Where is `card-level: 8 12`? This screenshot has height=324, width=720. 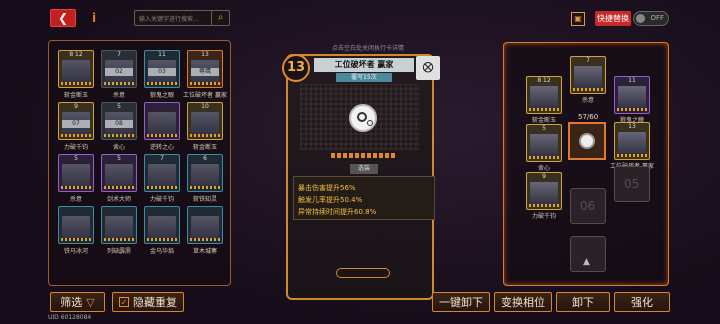
card-level: 8 12 is located at coordinates (76, 54).